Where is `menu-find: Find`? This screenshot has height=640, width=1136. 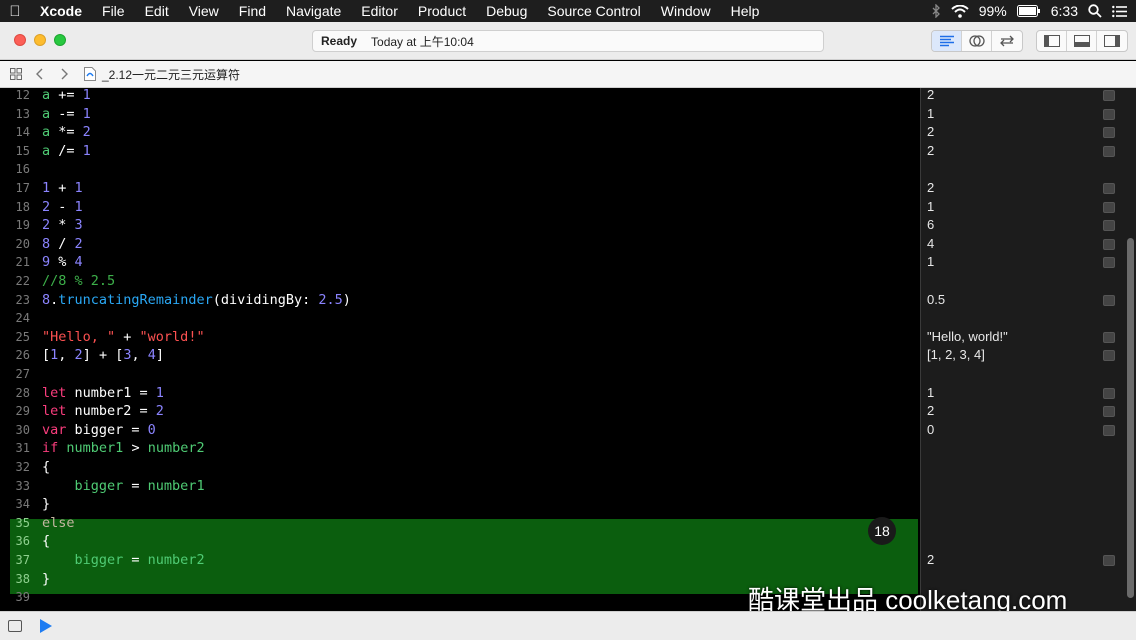
menu-find: Find is located at coordinates (252, 11).